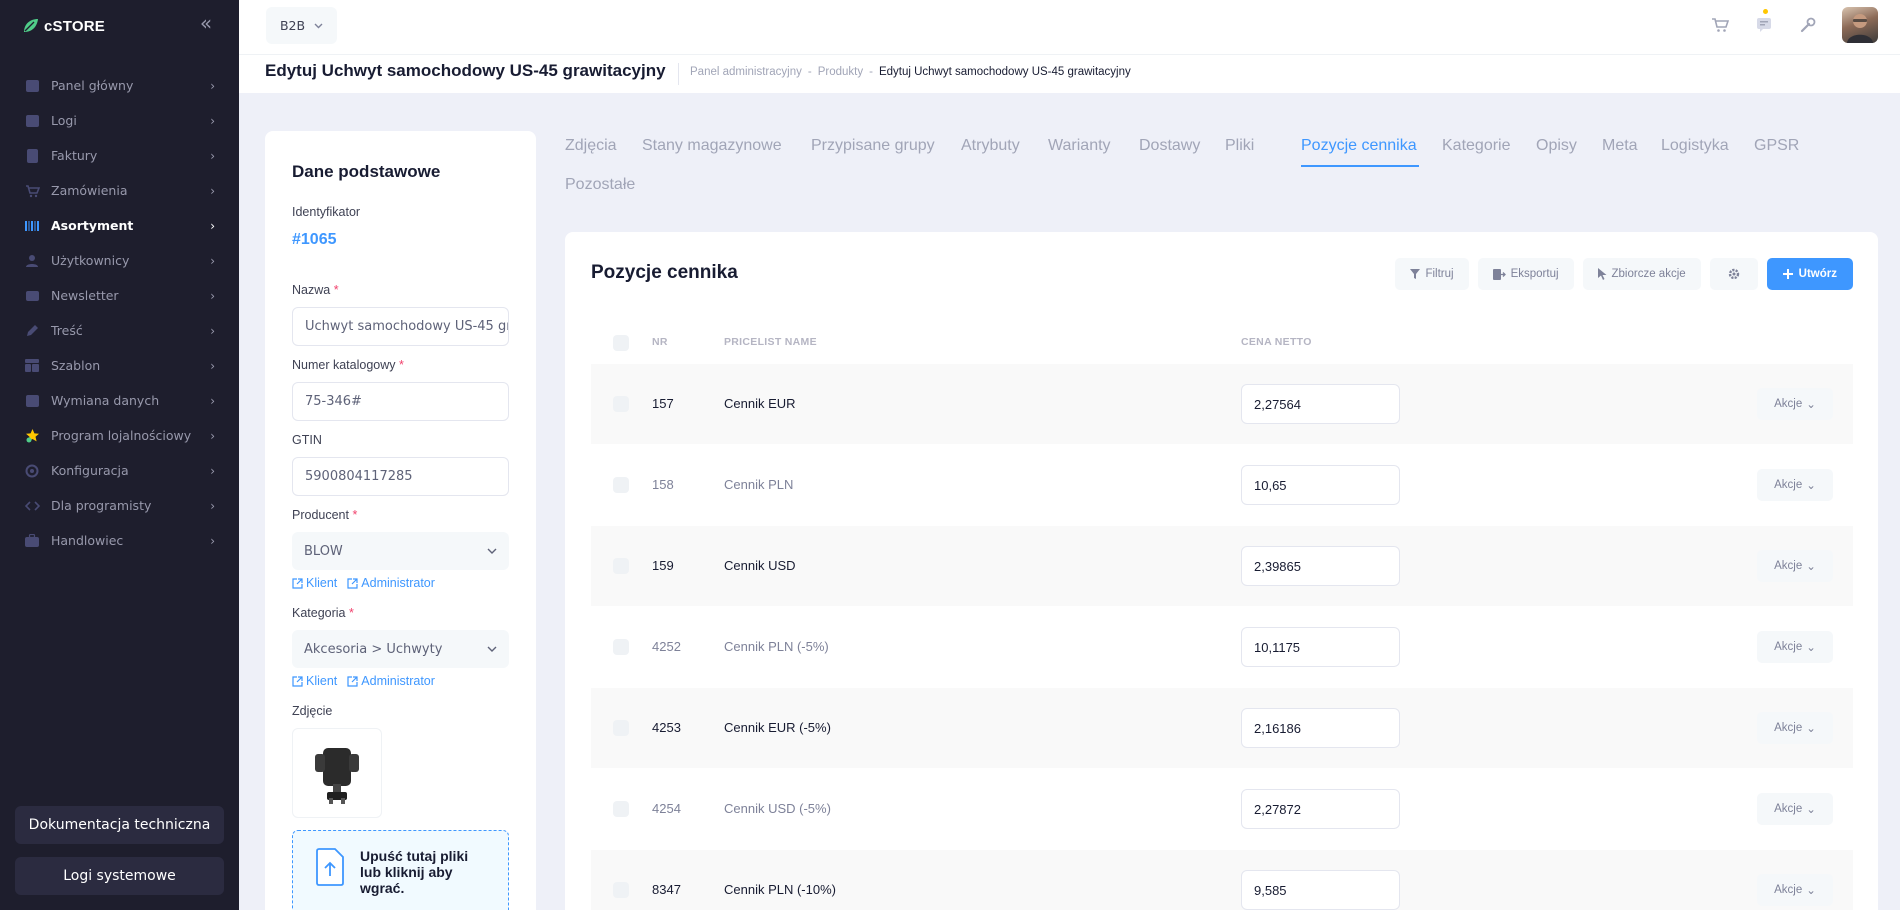 This screenshot has height=910, width=1900. What do you see at coordinates (337, 773) in the screenshot?
I see `product-photo` at bounding box center [337, 773].